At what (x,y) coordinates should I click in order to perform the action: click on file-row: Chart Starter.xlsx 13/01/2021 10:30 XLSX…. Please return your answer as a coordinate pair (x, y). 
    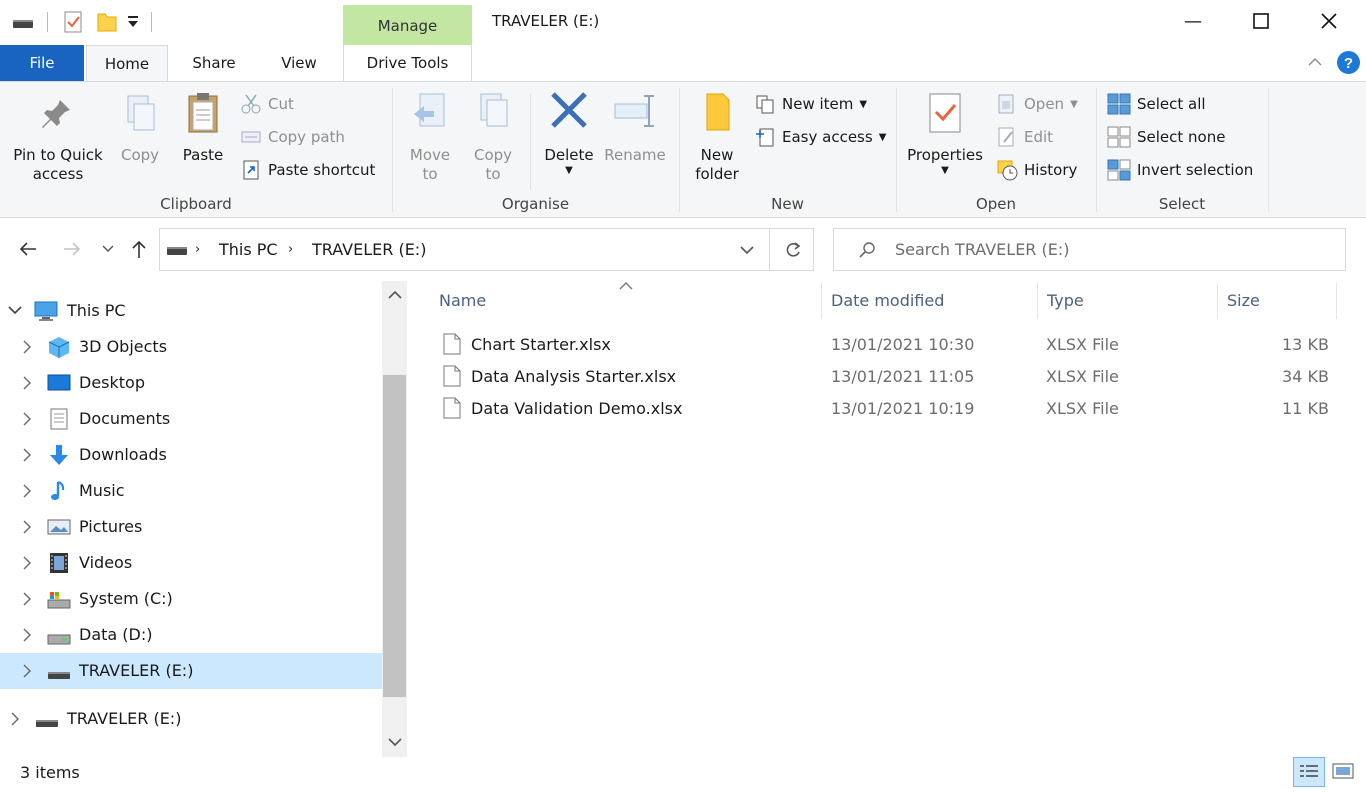
    Looking at the image, I should click on (887, 345).